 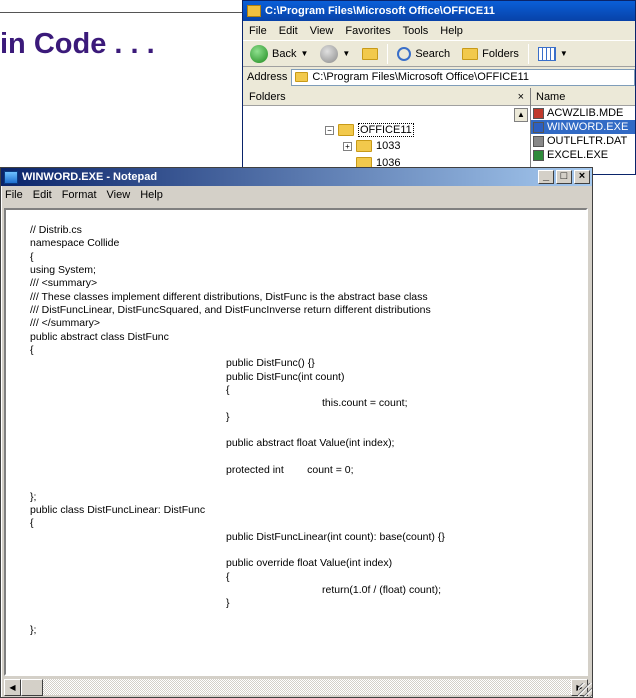 What do you see at coordinates (11, 177) in the screenshot?
I see `notepad-icon` at bounding box center [11, 177].